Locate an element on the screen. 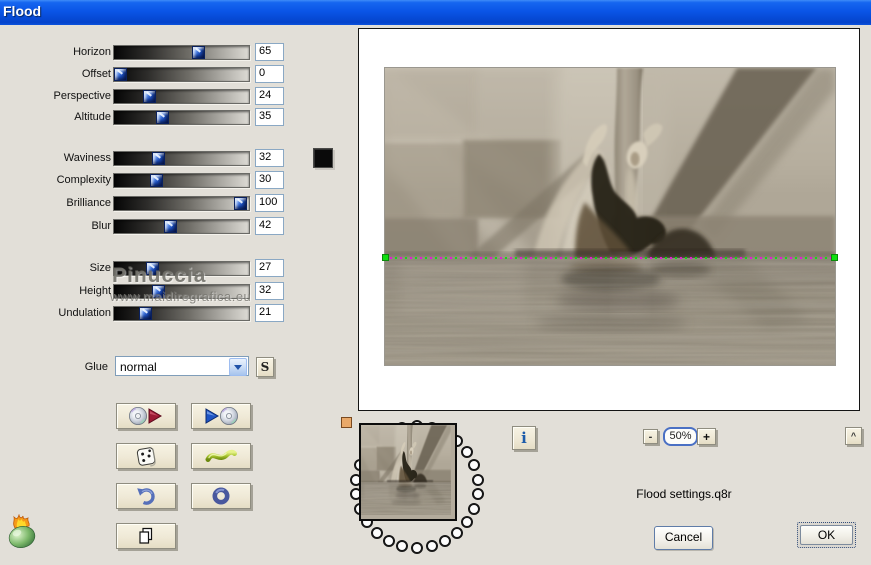  slider-label: Blur is located at coordinates (101, 226).